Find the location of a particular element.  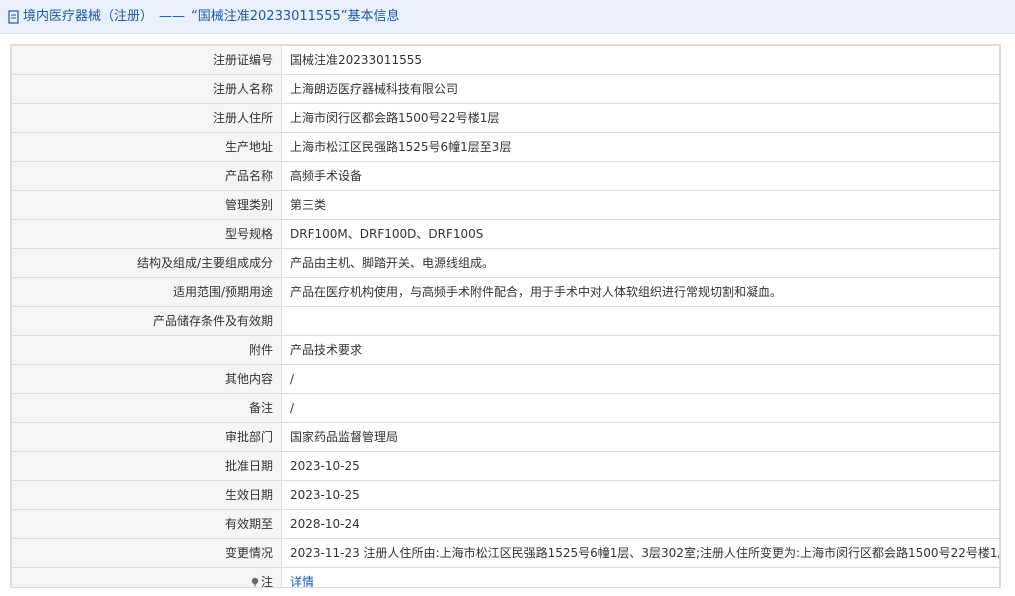

note-label: 注 is located at coordinates (266, 581).